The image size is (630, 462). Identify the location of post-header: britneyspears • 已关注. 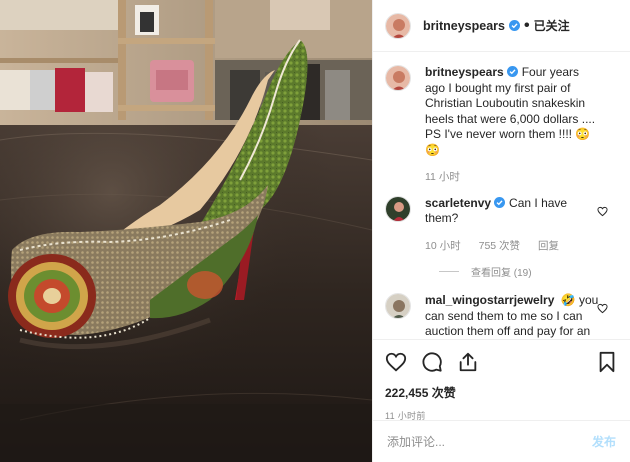
(501, 26).